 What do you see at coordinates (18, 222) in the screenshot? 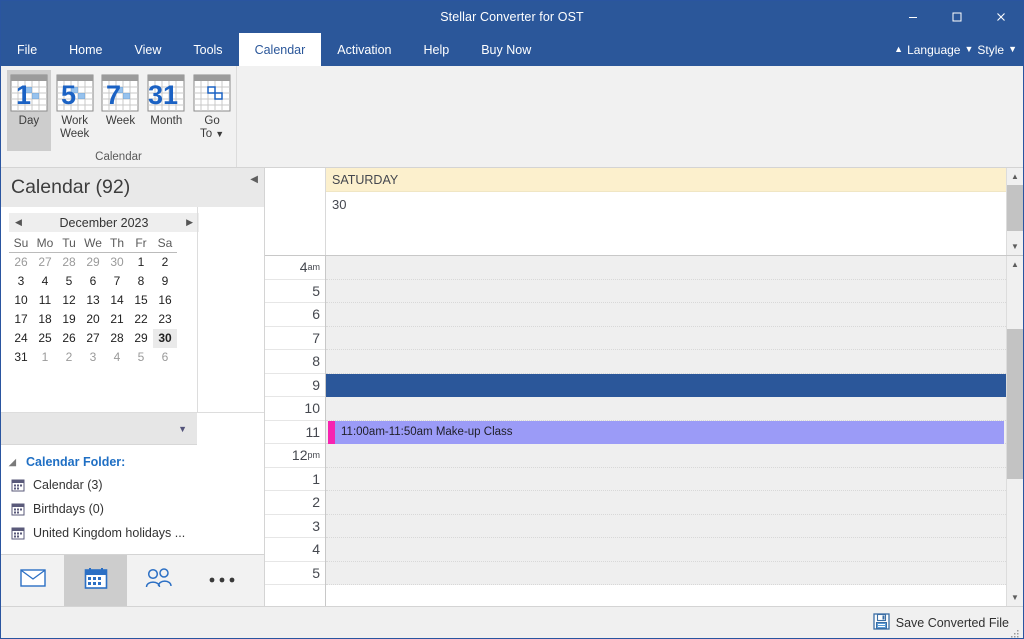
I see `chevron-left-icon: ◀` at bounding box center [18, 222].